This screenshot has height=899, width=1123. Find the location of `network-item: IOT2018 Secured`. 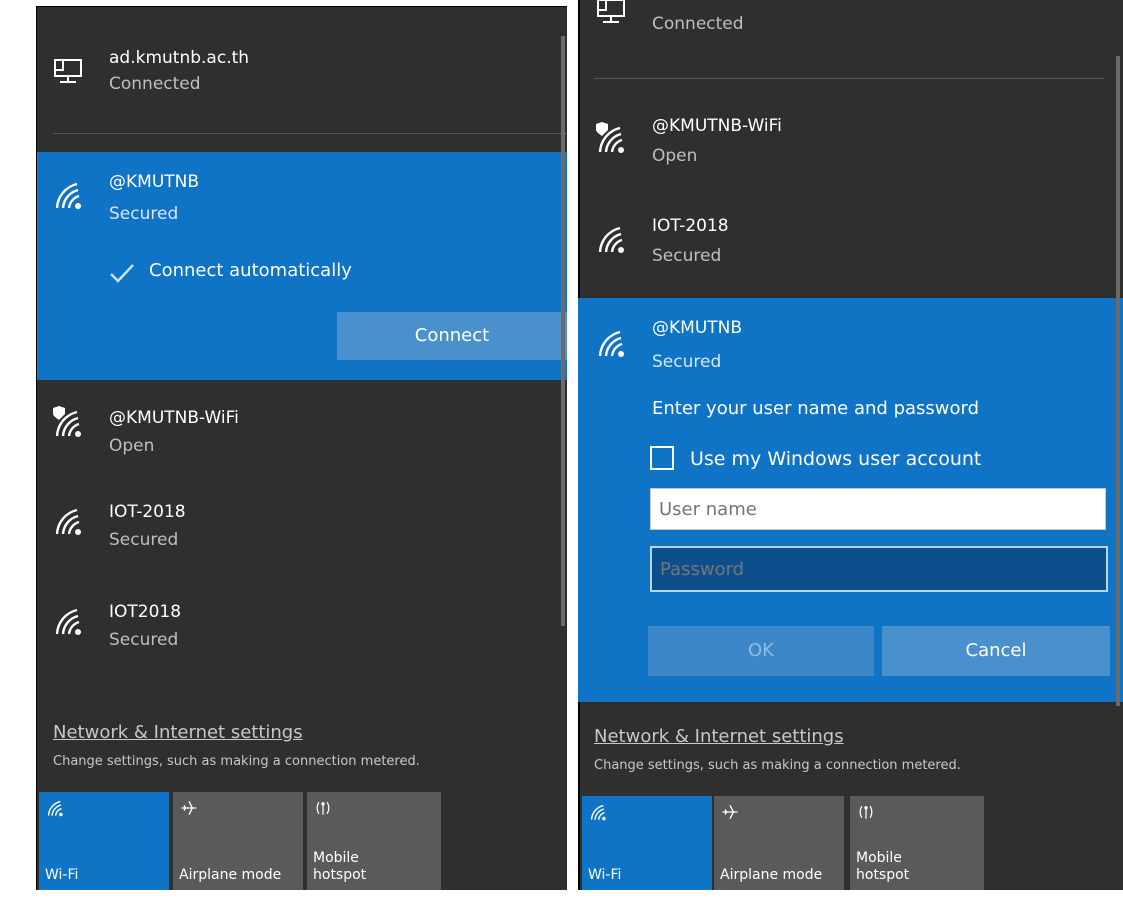

network-item: IOT2018 Secured is located at coordinates (302, 630).